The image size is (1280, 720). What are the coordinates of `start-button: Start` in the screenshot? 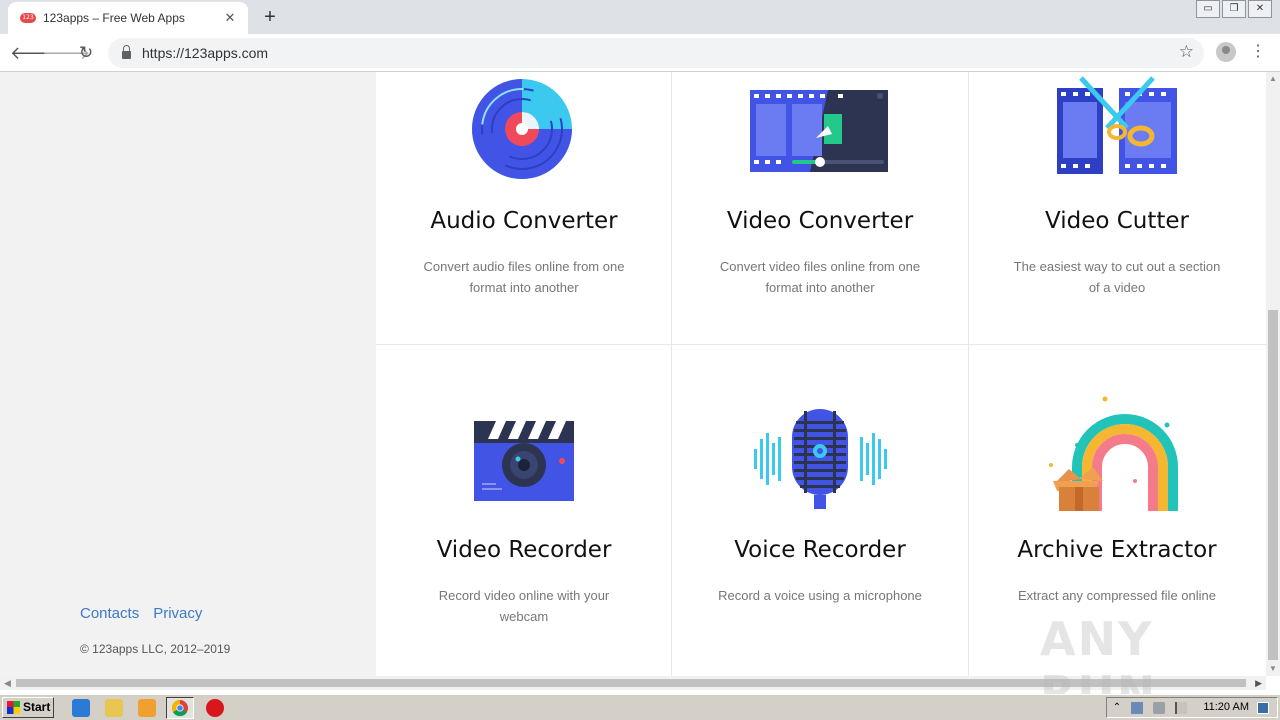 It's located at (28, 707).